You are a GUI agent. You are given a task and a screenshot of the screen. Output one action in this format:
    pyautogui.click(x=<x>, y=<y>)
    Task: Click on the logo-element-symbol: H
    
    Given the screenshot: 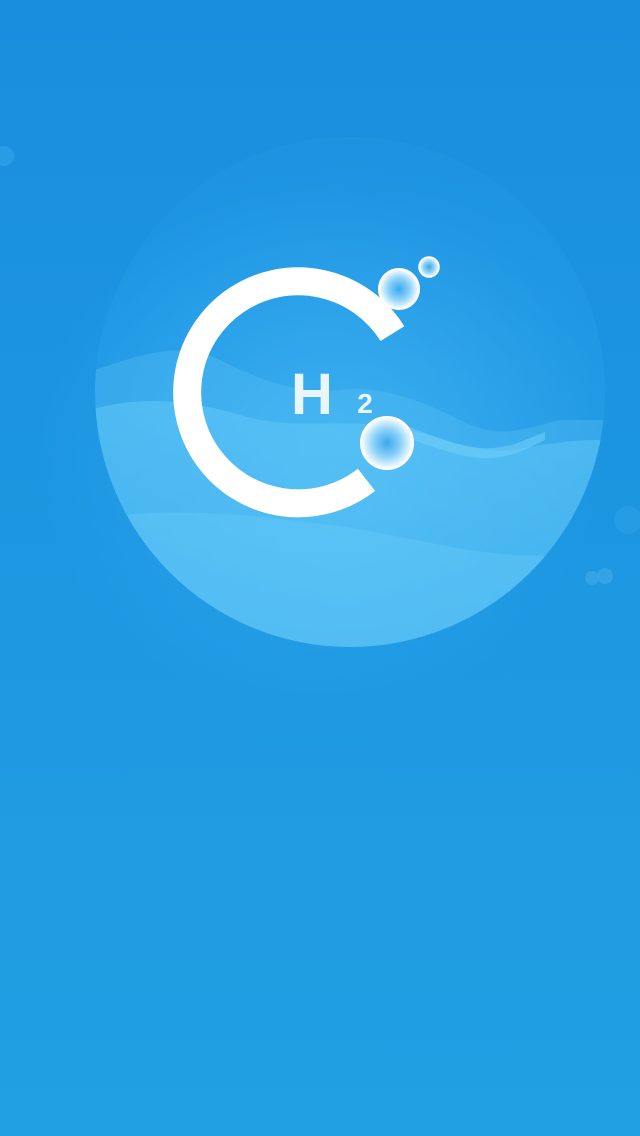 What is the action you would take?
    pyautogui.click(x=312, y=394)
    